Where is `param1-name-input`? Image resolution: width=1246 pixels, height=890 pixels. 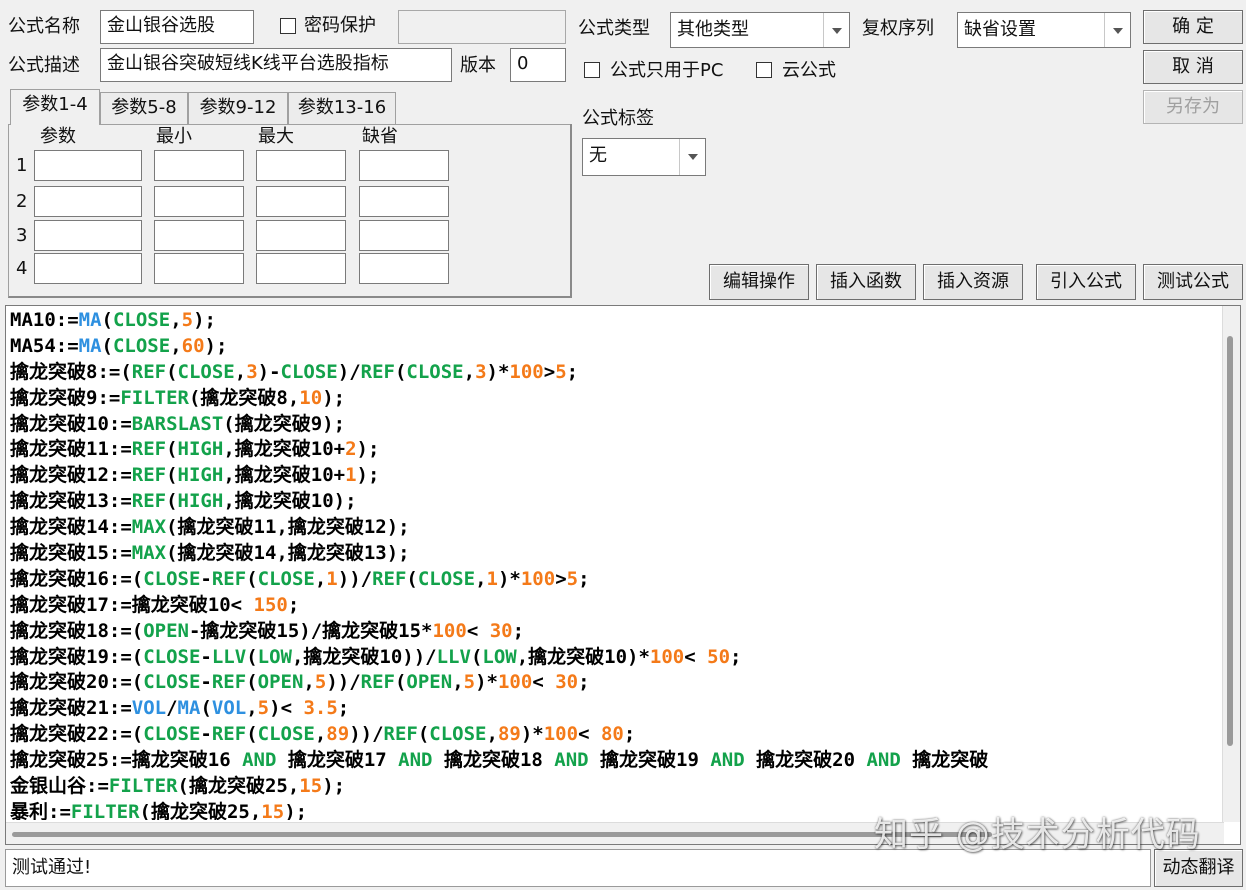 param1-name-input is located at coordinates (88, 165).